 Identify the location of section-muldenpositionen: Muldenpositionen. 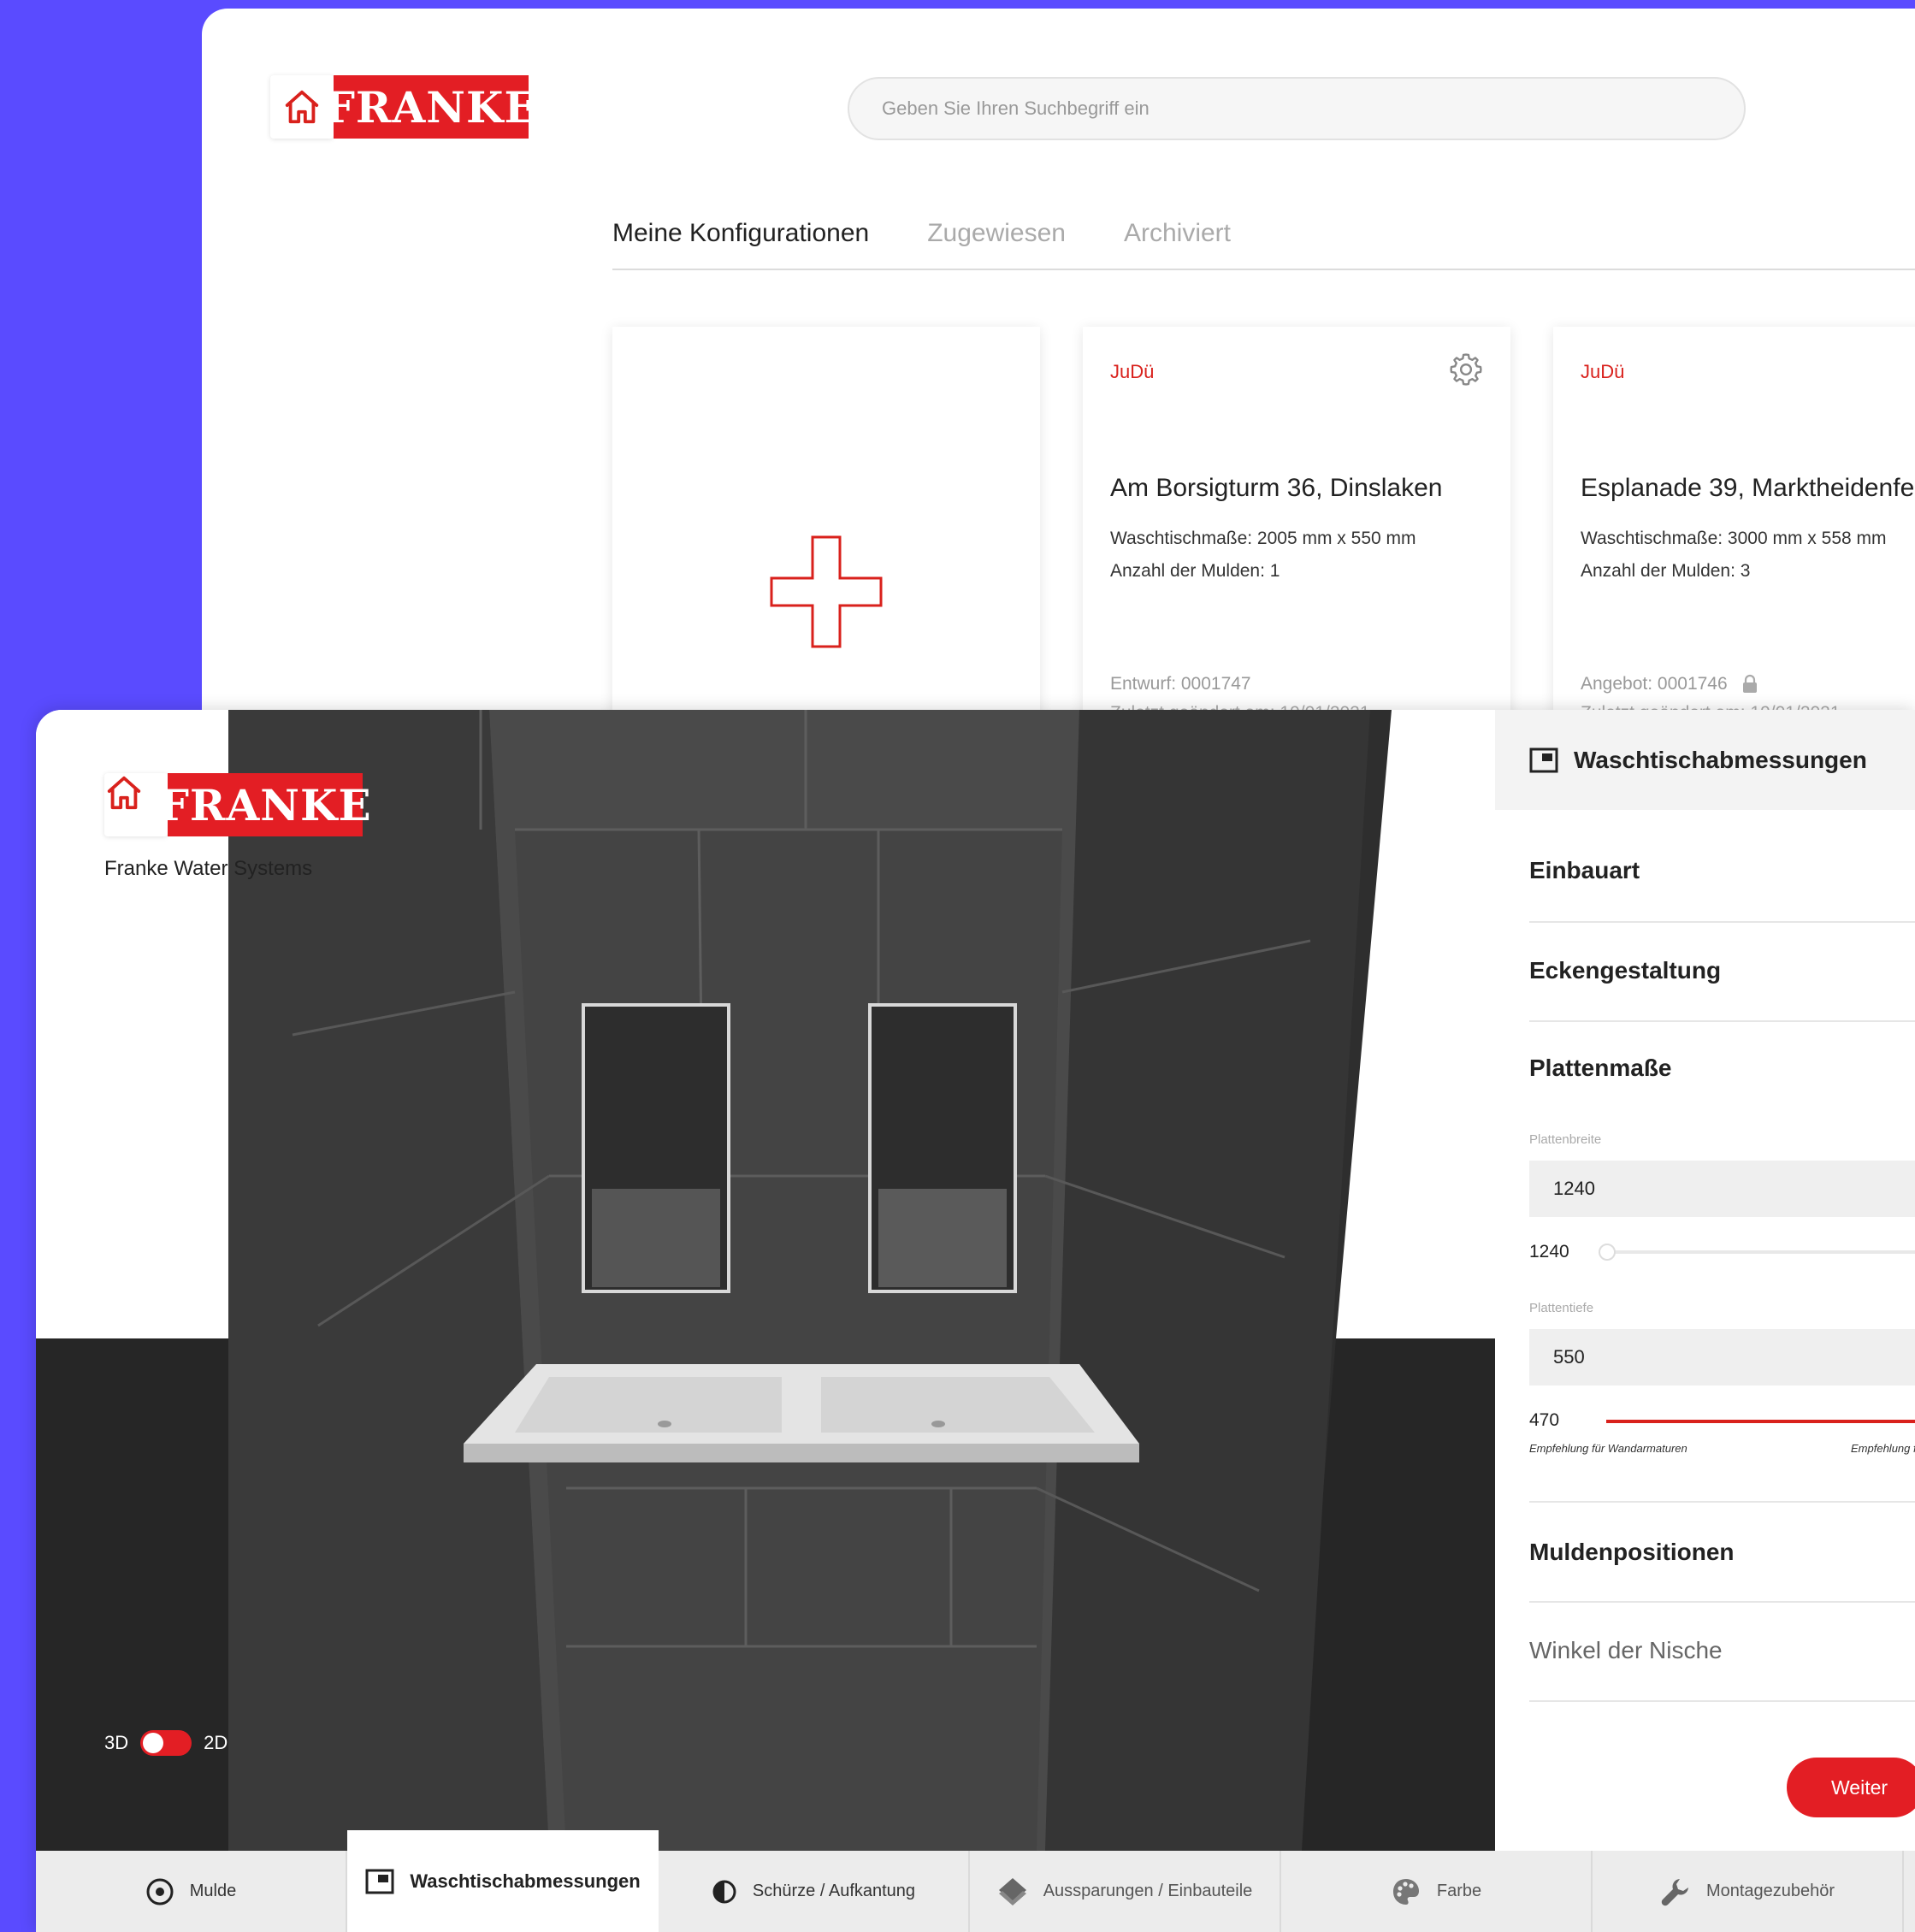
(1722, 1553).